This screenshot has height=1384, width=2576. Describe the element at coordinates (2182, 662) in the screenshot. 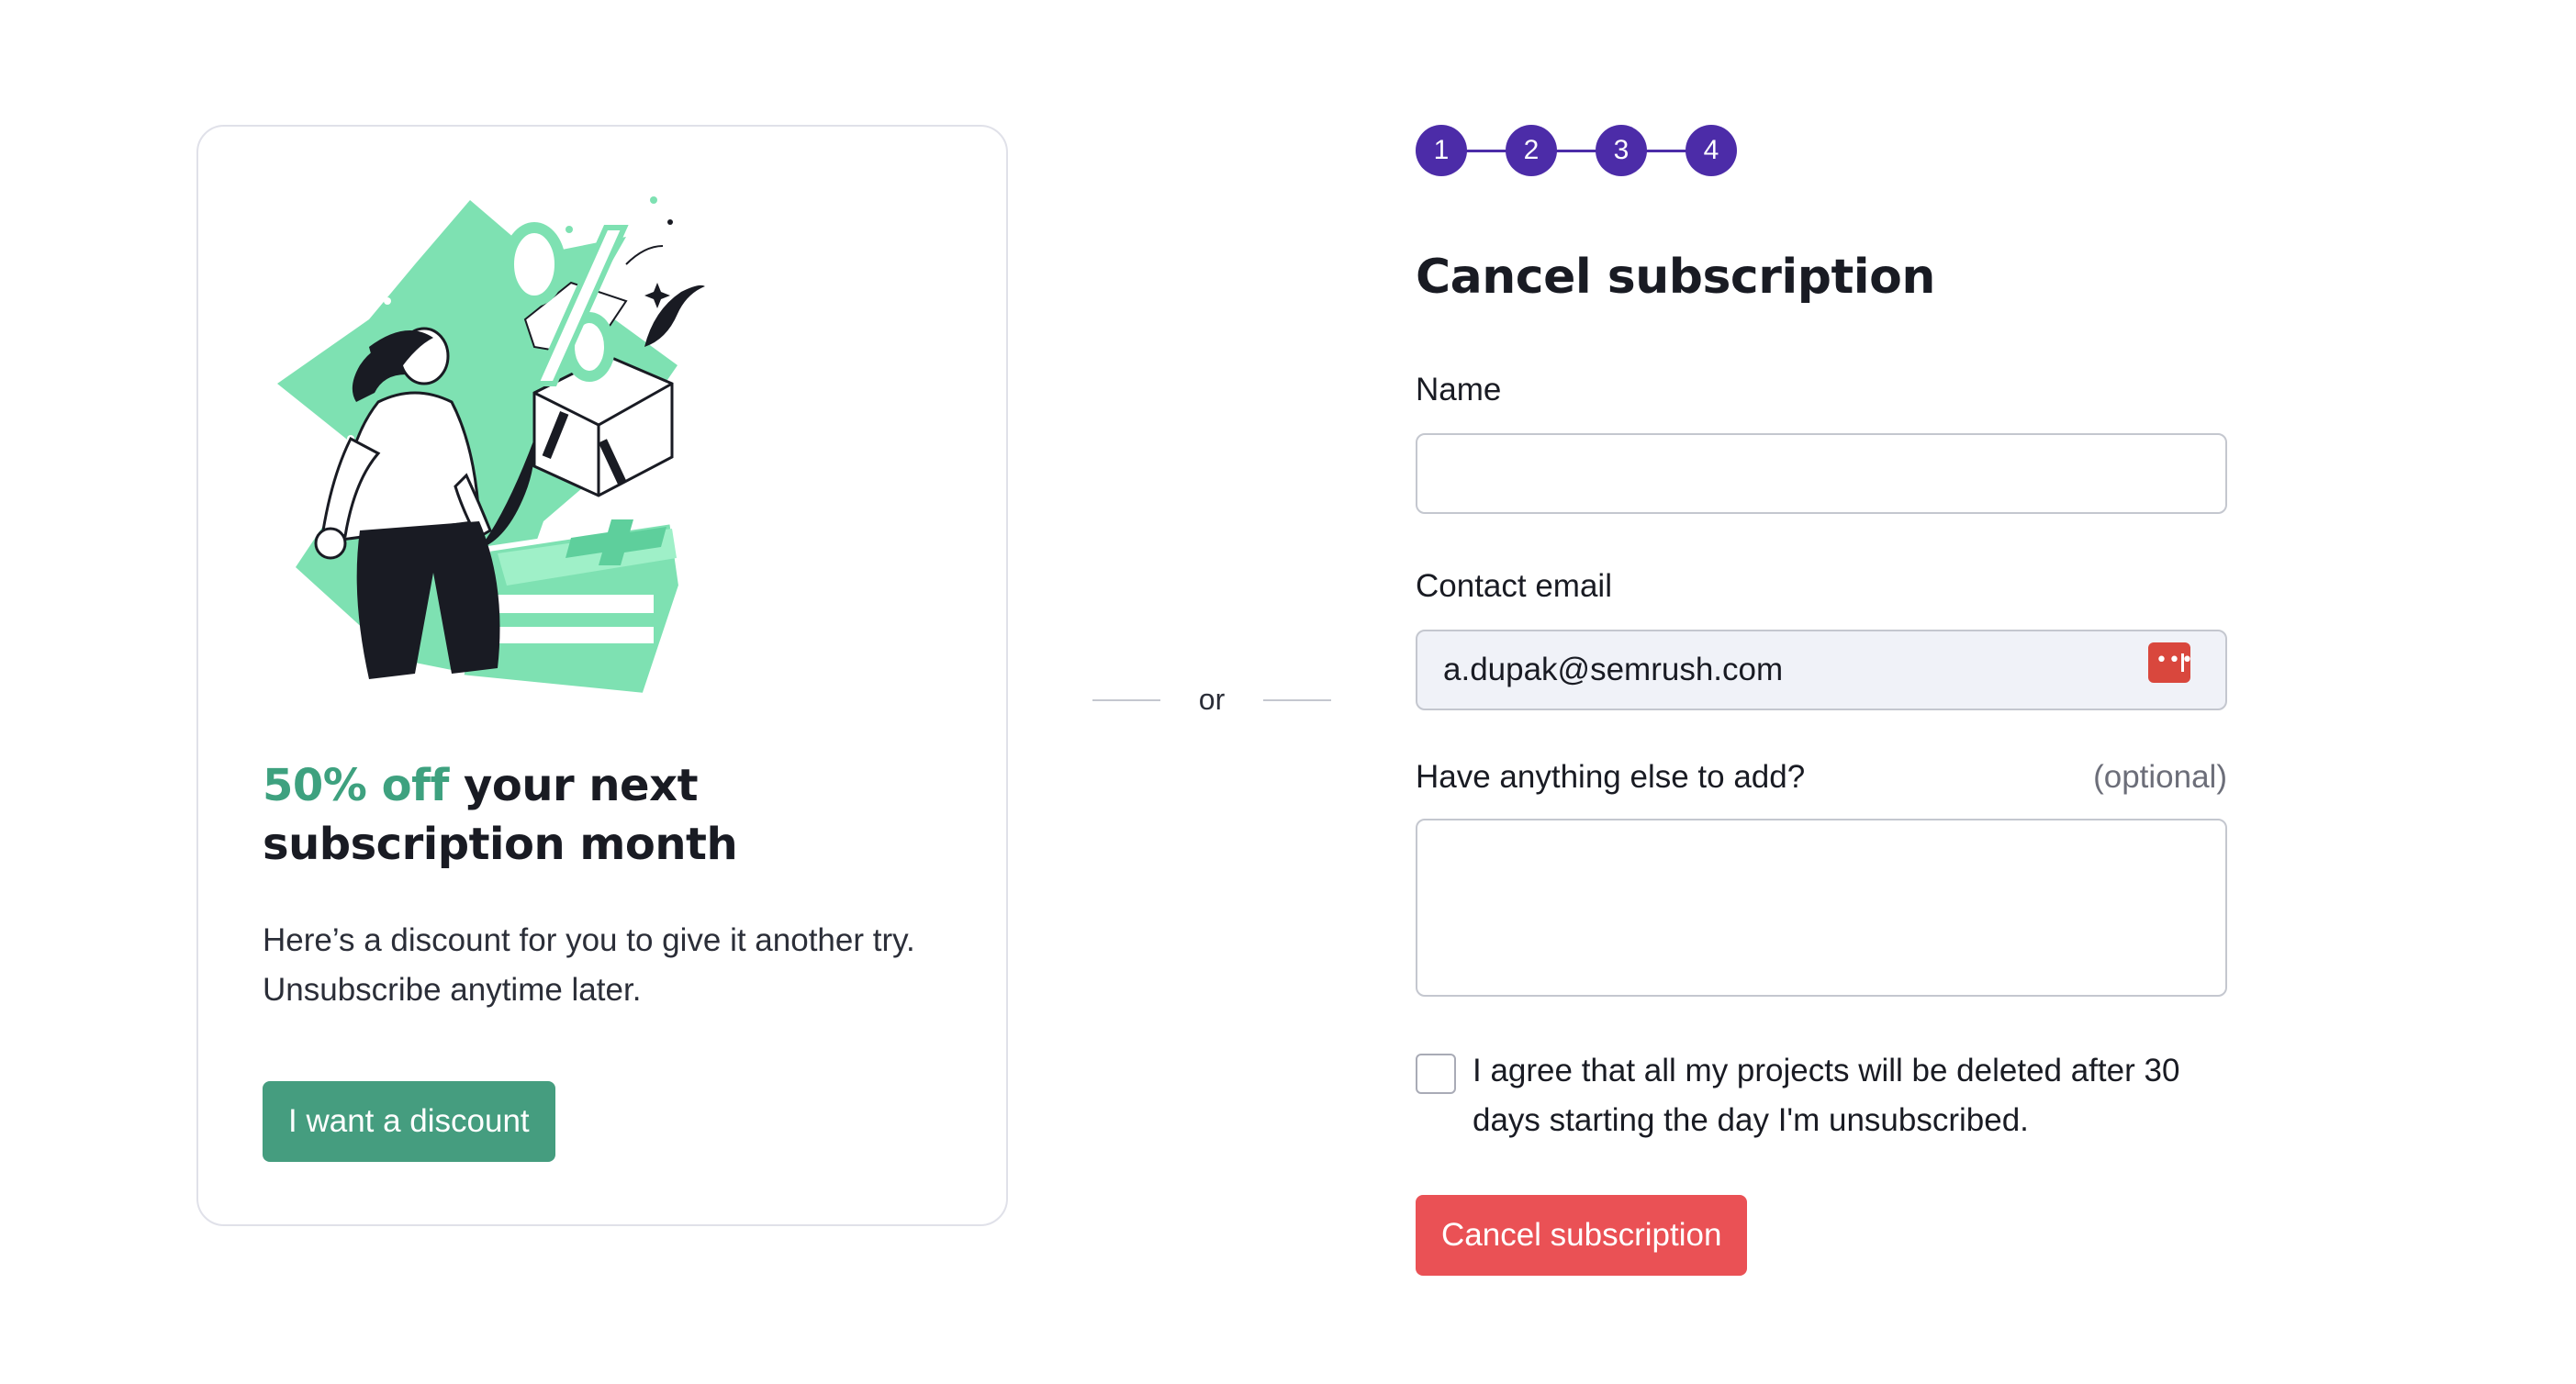

I see `password-cursor-glyph` at that location.